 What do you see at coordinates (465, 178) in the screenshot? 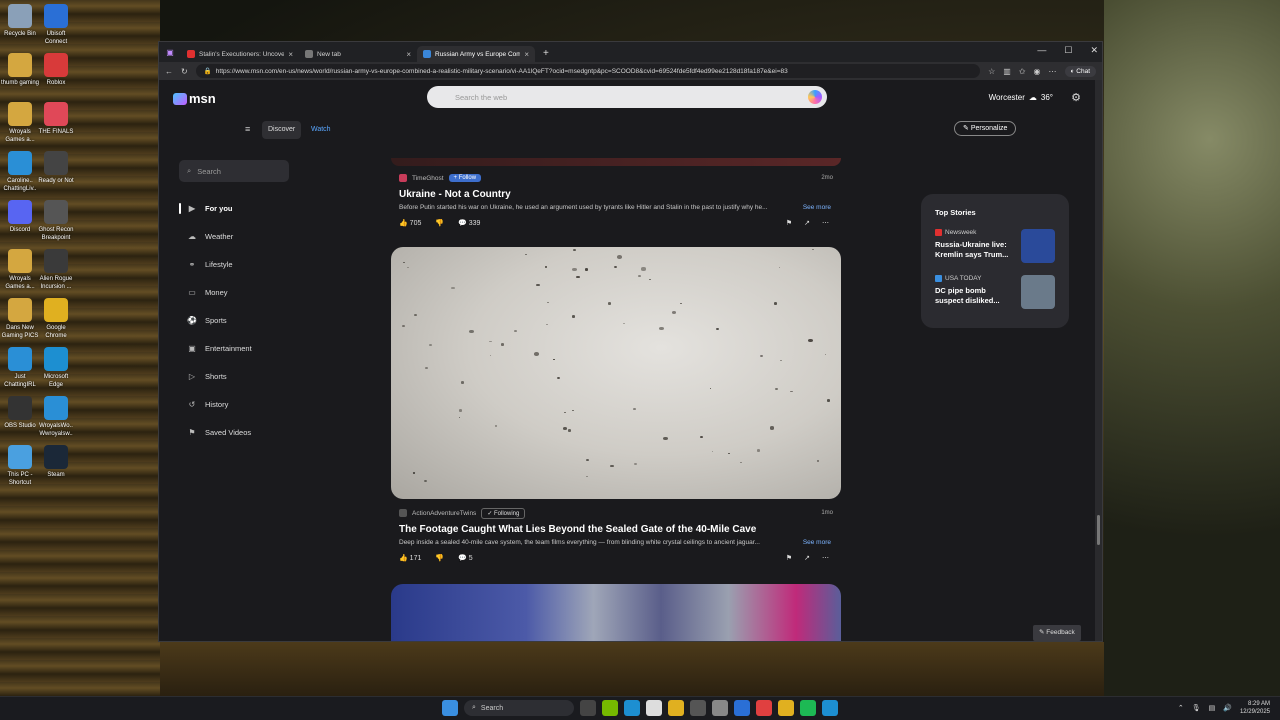
I see `follow-button: + Follow` at bounding box center [465, 178].